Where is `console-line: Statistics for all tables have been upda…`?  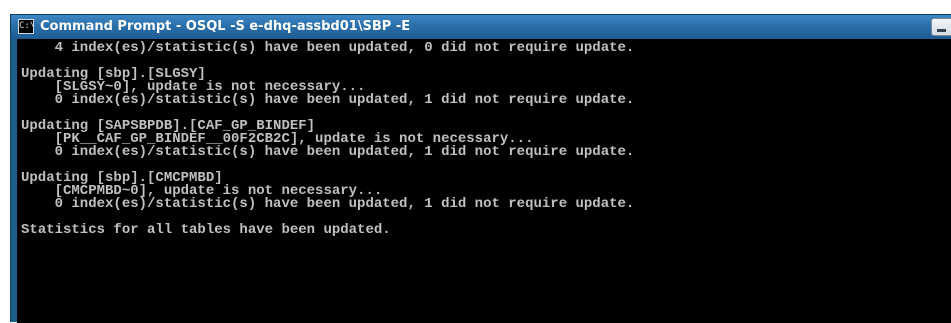
console-line: Statistics for all tables have been upda… is located at coordinates (206, 230).